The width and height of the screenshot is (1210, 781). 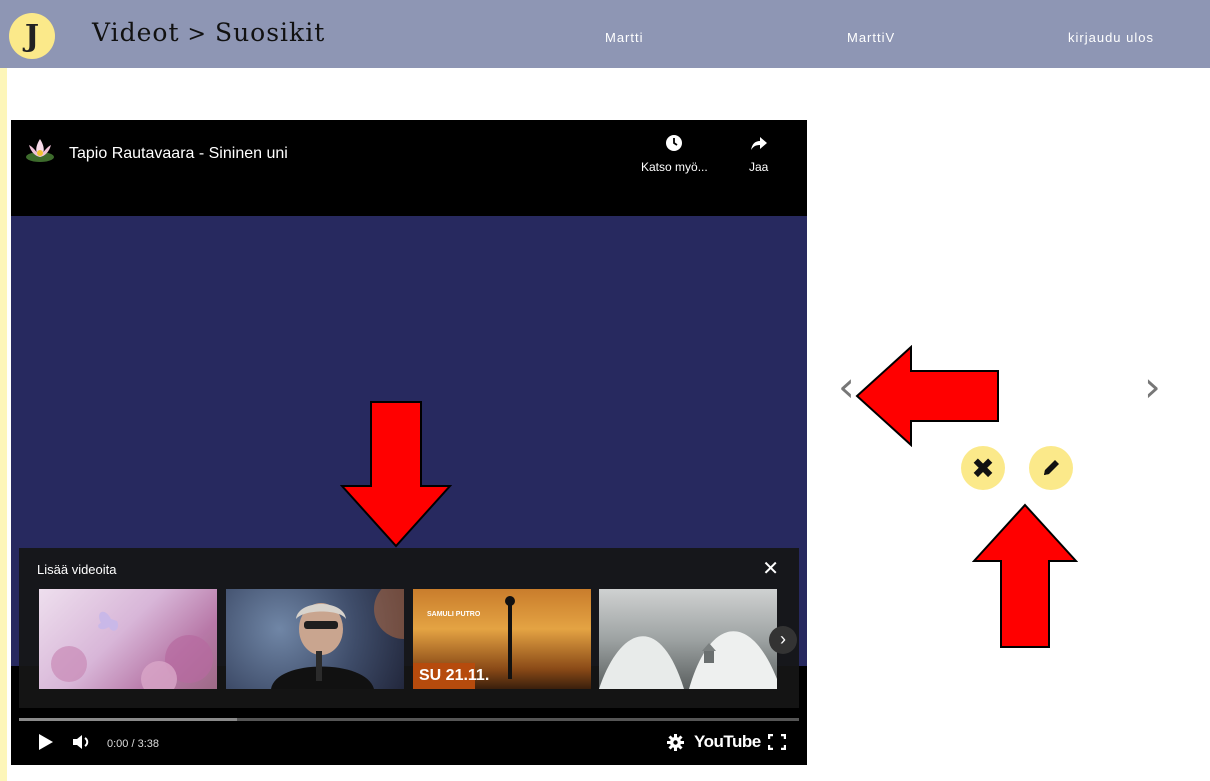 What do you see at coordinates (454, 675) in the screenshot?
I see `poster-date: SU 21.11.` at bounding box center [454, 675].